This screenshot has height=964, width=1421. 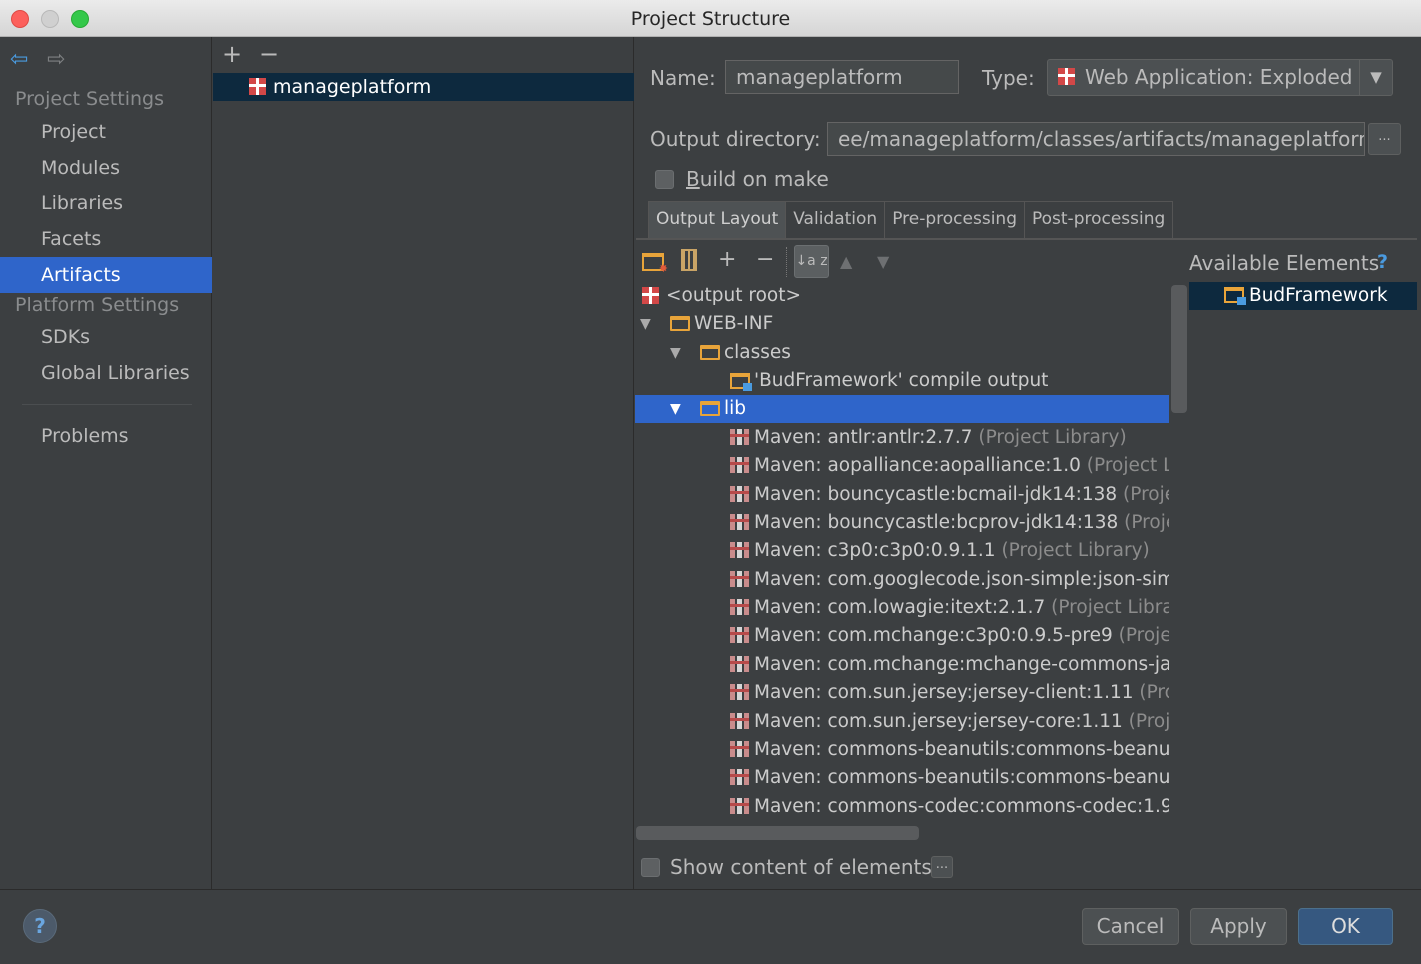 What do you see at coordinates (863, 437) in the screenshot?
I see `library-name: Maven: antlr:antlr:2.7.7` at bounding box center [863, 437].